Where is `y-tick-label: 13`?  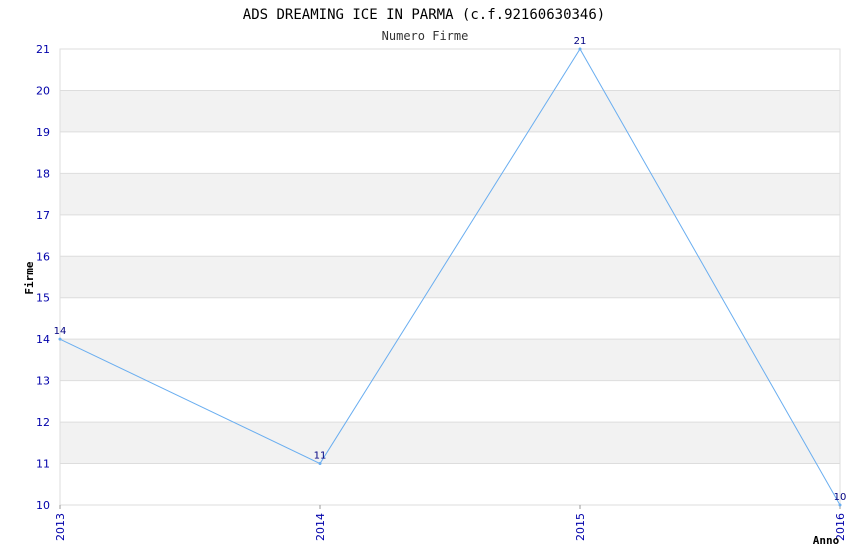
y-tick-label: 13 is located at coordinates (43, 381).